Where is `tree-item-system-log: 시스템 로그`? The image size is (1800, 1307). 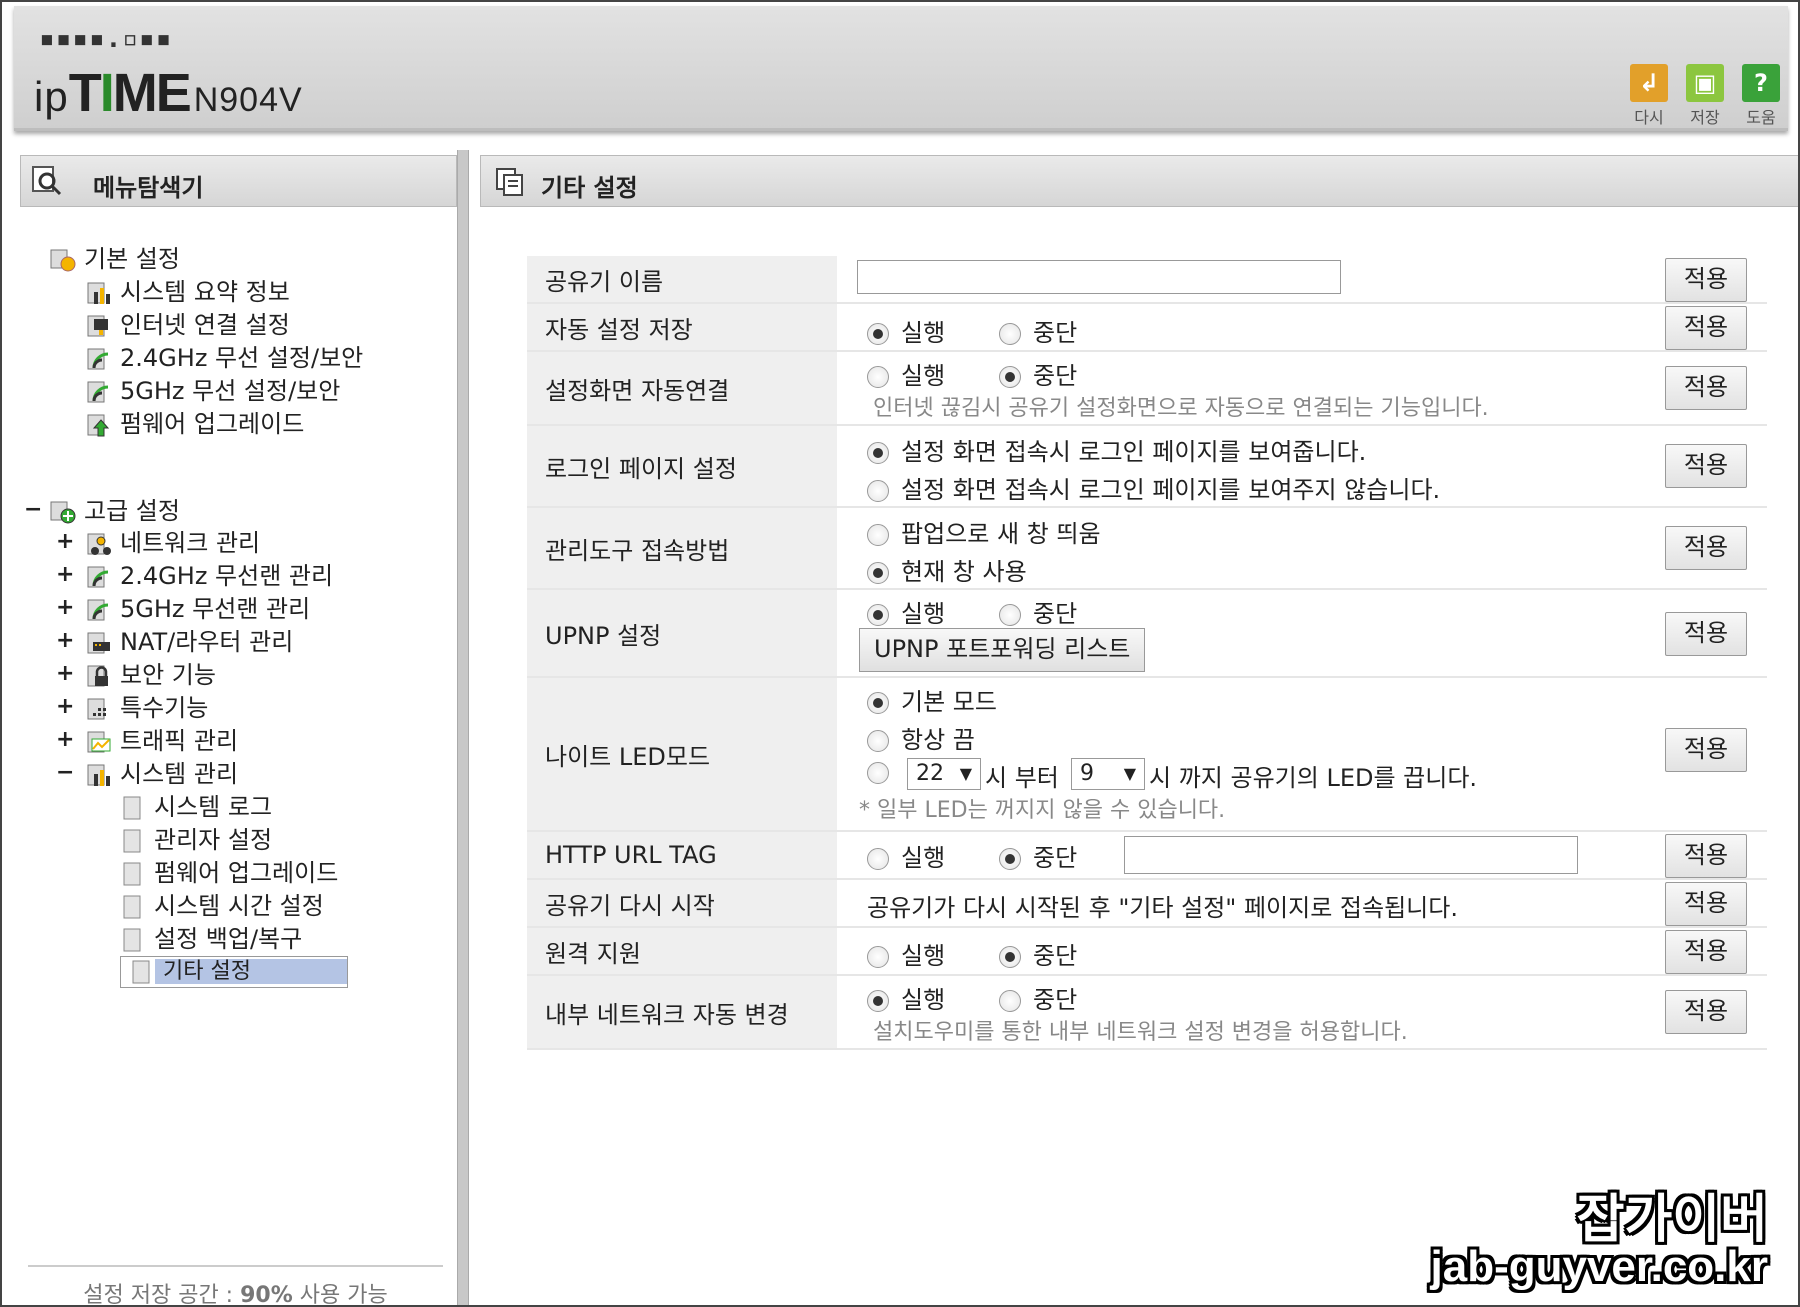
tree-item-system-log: 시스템 로그 is located at coordinates (196, 807).